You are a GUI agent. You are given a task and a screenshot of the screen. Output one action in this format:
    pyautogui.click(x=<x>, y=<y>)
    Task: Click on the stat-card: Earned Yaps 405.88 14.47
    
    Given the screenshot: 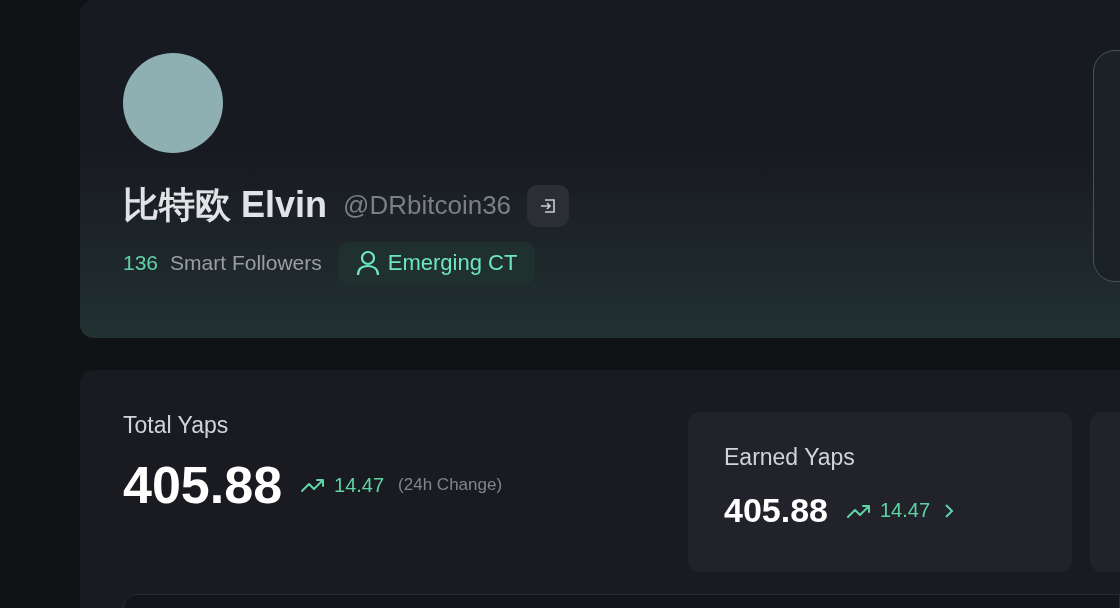 What is the action you would take?
    pyautogui.click(x=880, y=492)
    